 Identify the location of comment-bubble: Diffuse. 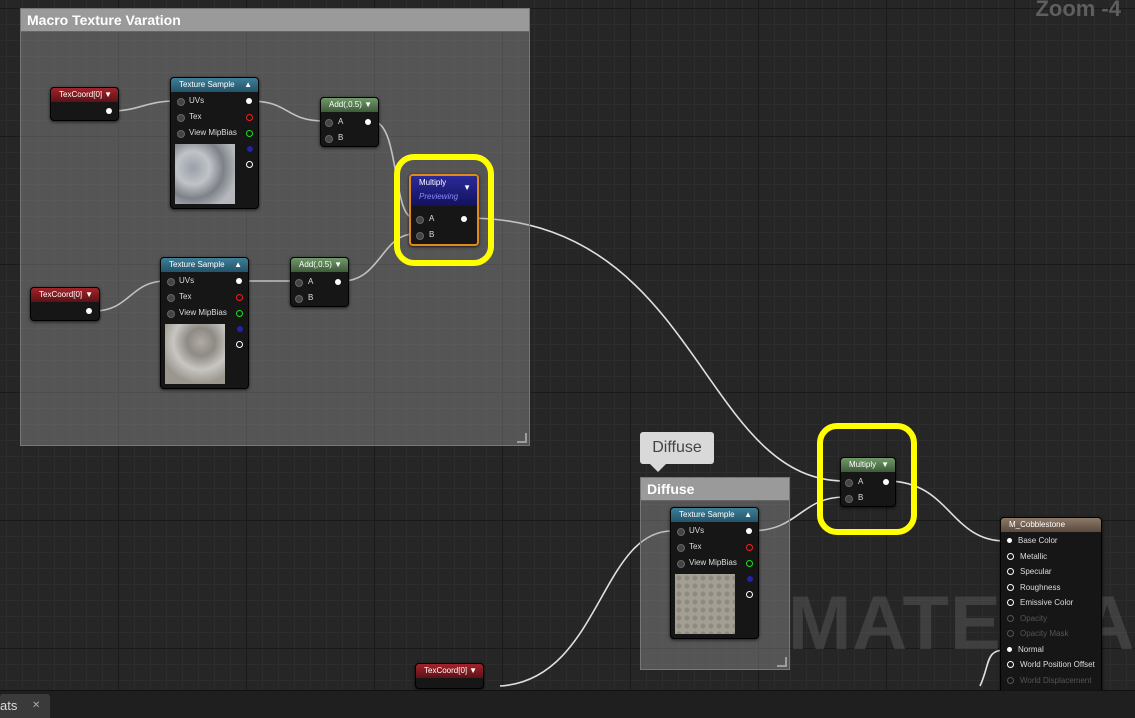
(677, 452).